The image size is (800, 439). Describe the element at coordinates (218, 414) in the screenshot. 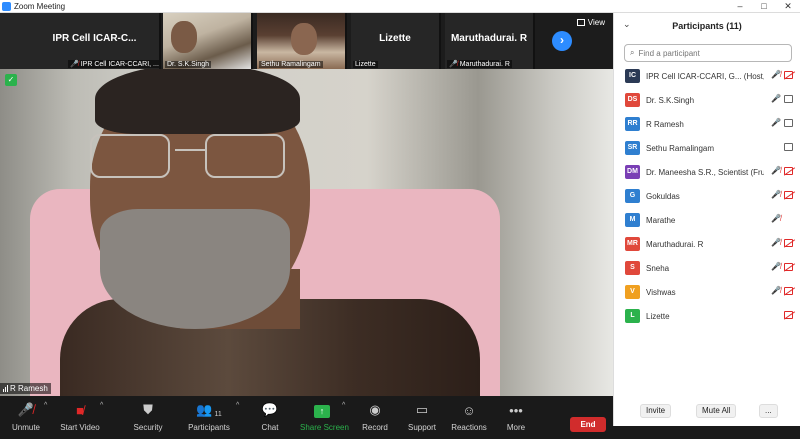

I see `participants-count: 11` at that location.